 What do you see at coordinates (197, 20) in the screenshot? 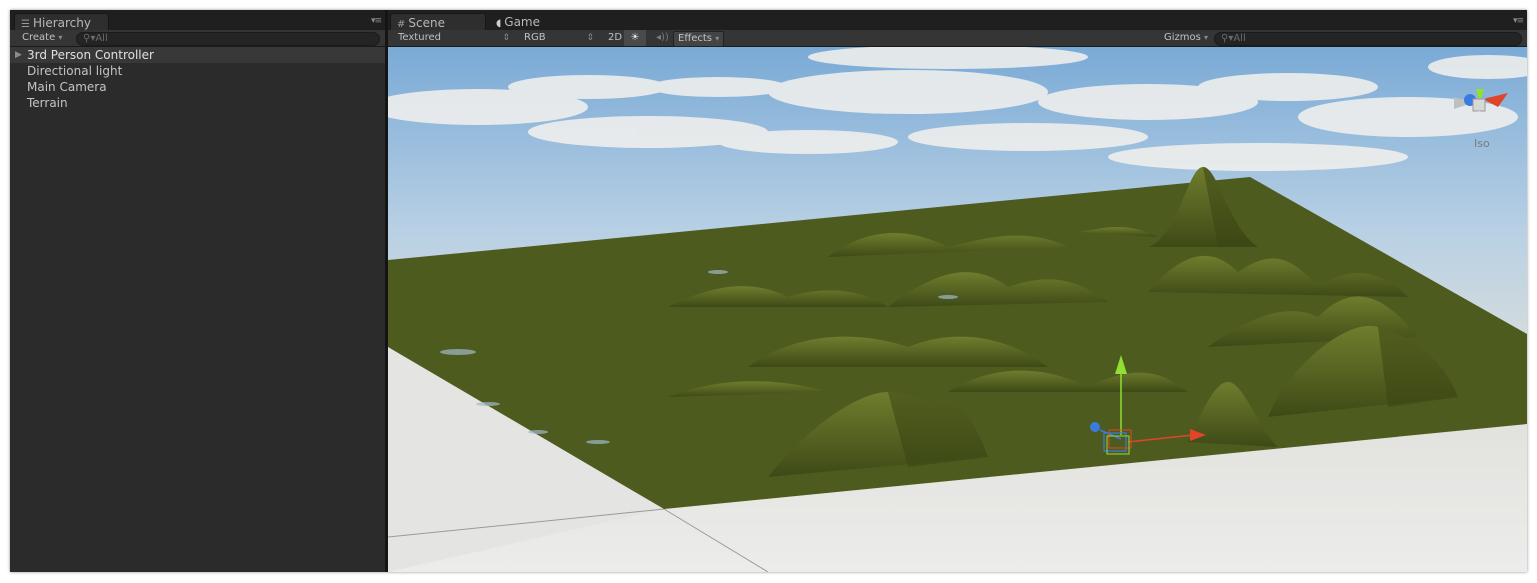
I see `hierarchy-tabbar: ☰ Hierarchy ▾≡` at bounding box center [197, 20].